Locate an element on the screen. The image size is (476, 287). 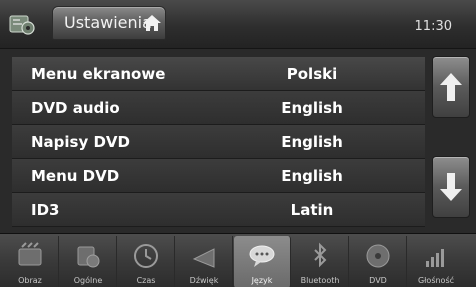
arrow-up-icon is located at coordinates (451, 87).